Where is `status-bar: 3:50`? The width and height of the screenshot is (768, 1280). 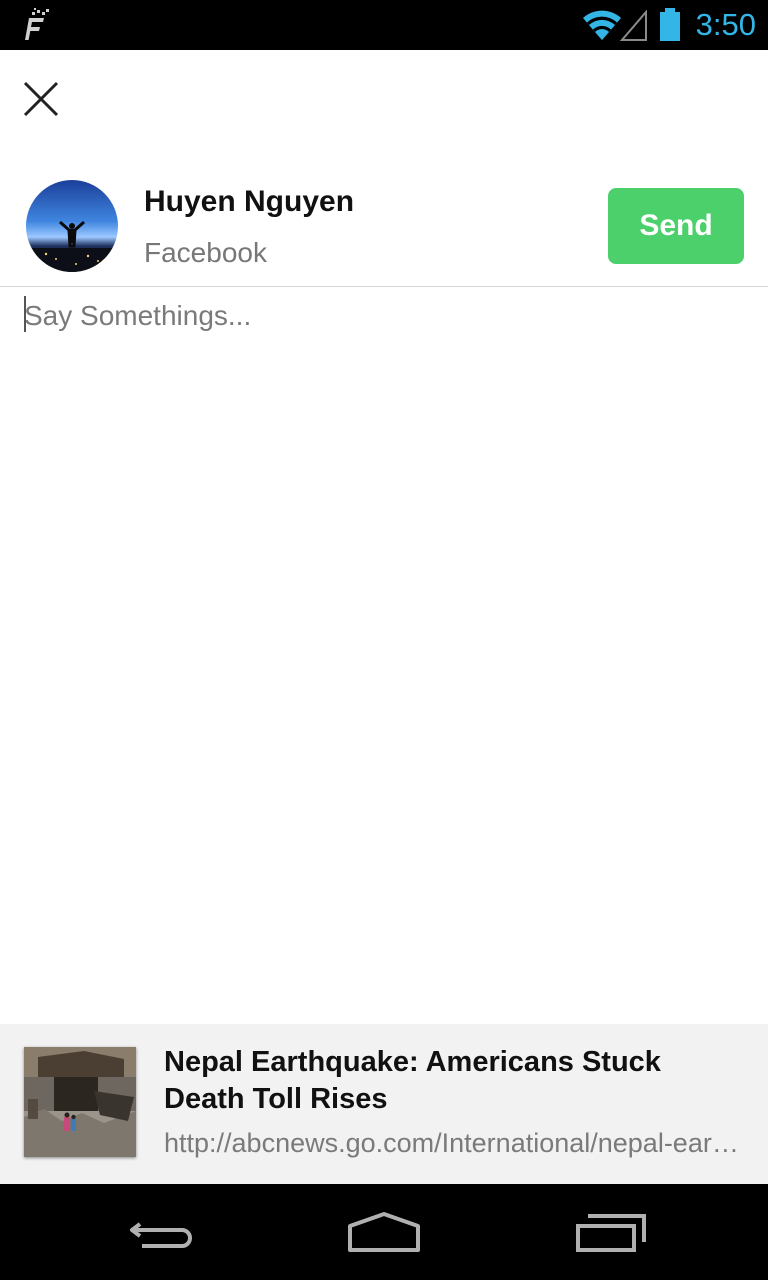 status-bar: 3:50 is located at coordinates (384, 25).